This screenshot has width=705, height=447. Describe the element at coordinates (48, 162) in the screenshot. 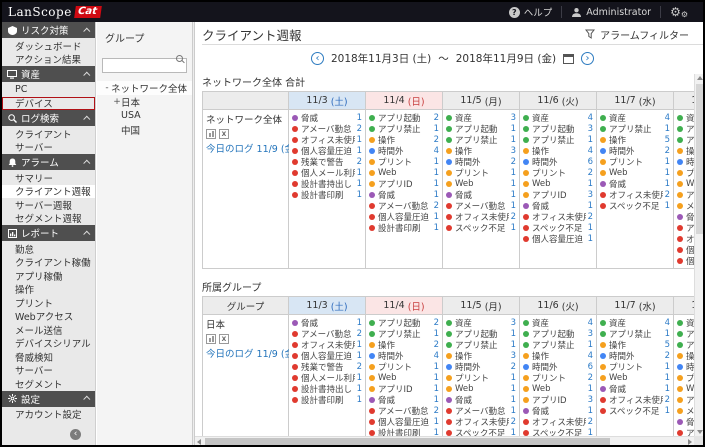

I see `sidebar-section-header: アラーム` at that location.